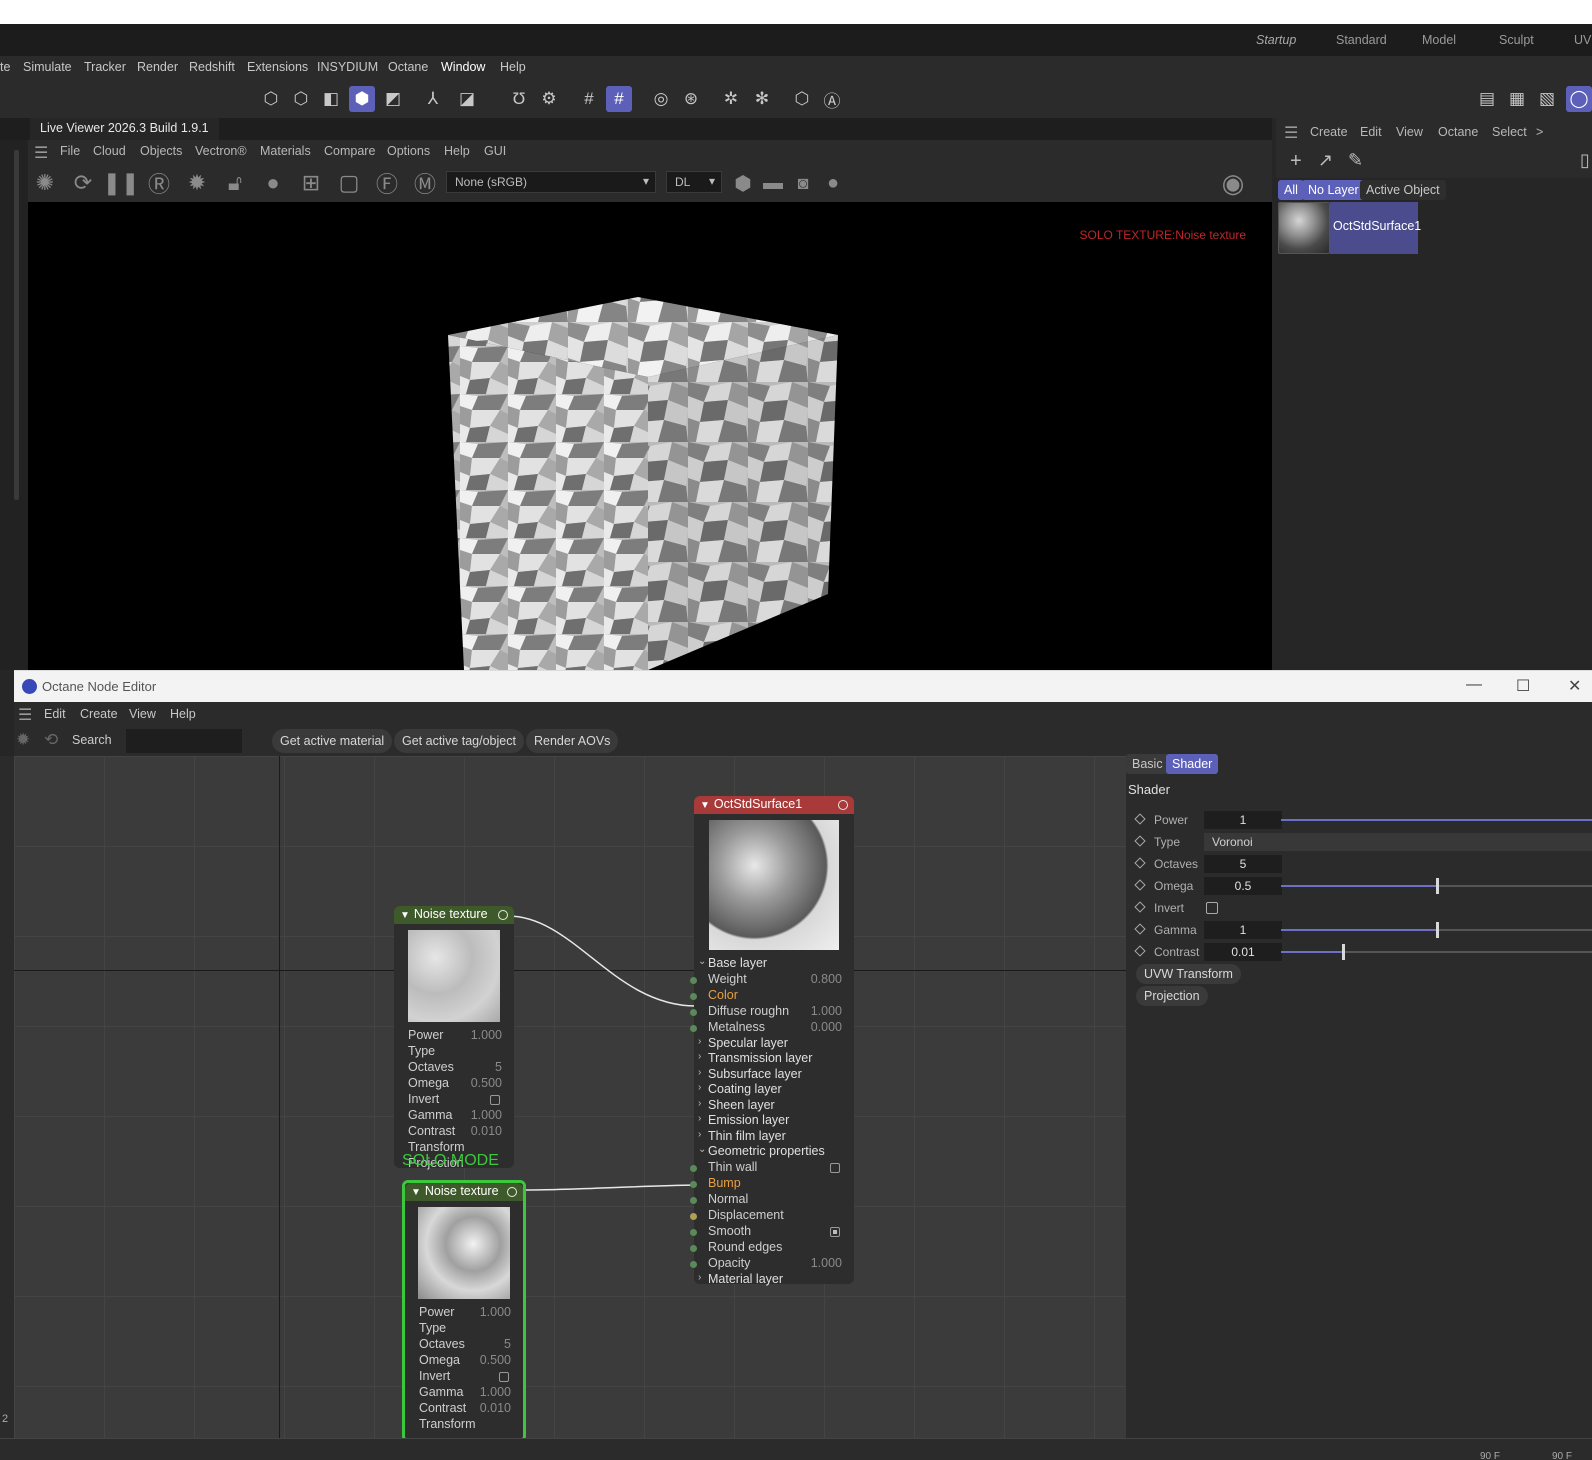 The image size is (1592, 1460). I want to click on param-row: Normal, so click(772, 1200).